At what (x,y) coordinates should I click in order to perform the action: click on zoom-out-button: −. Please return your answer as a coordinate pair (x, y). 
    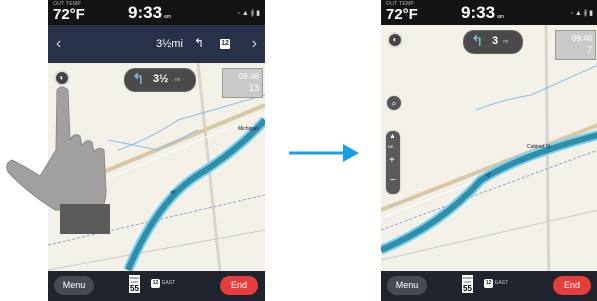
    Looking at the image, I should click on (393, 180).